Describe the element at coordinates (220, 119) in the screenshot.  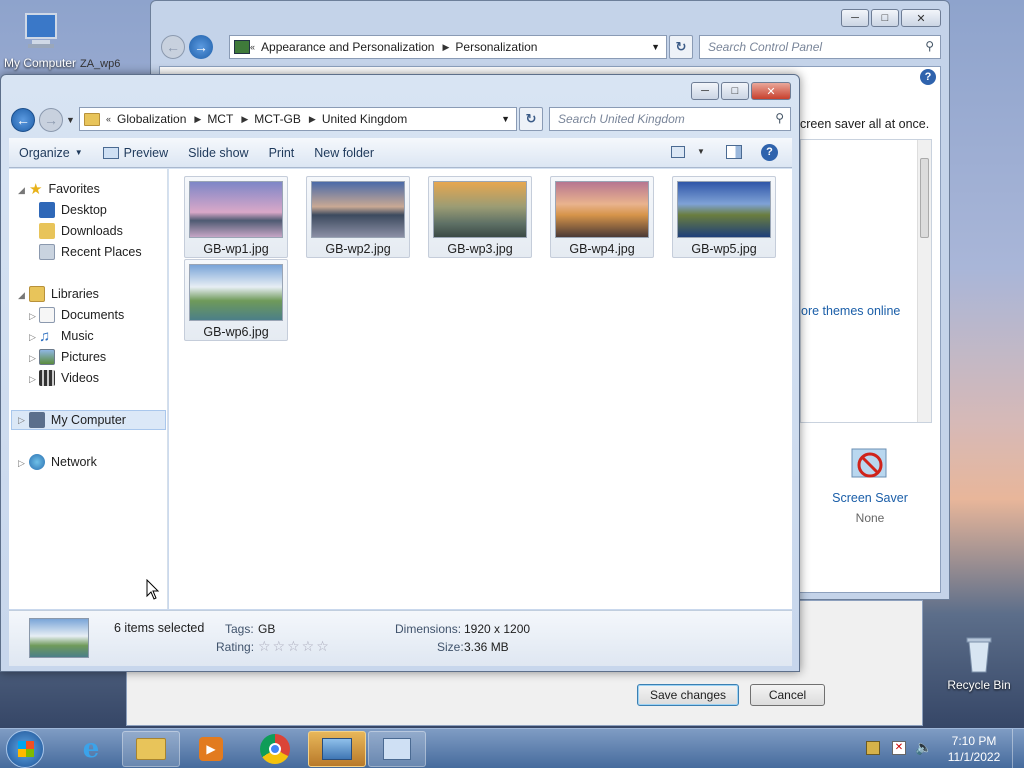
I see `breadcrumb-item: MCT` at that location.